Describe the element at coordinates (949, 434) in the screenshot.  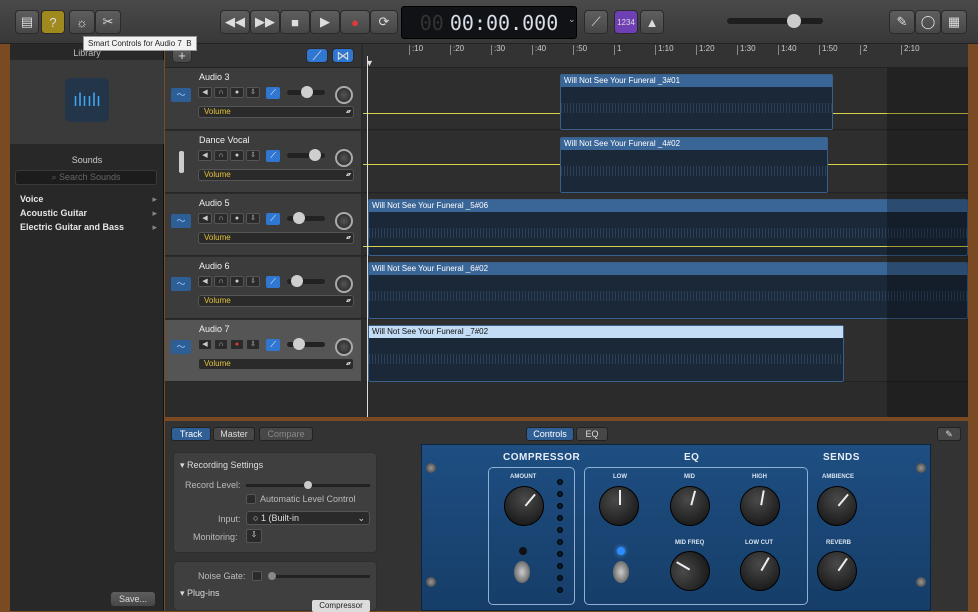
I see `edit-pencil-icon: ✎` at that location.